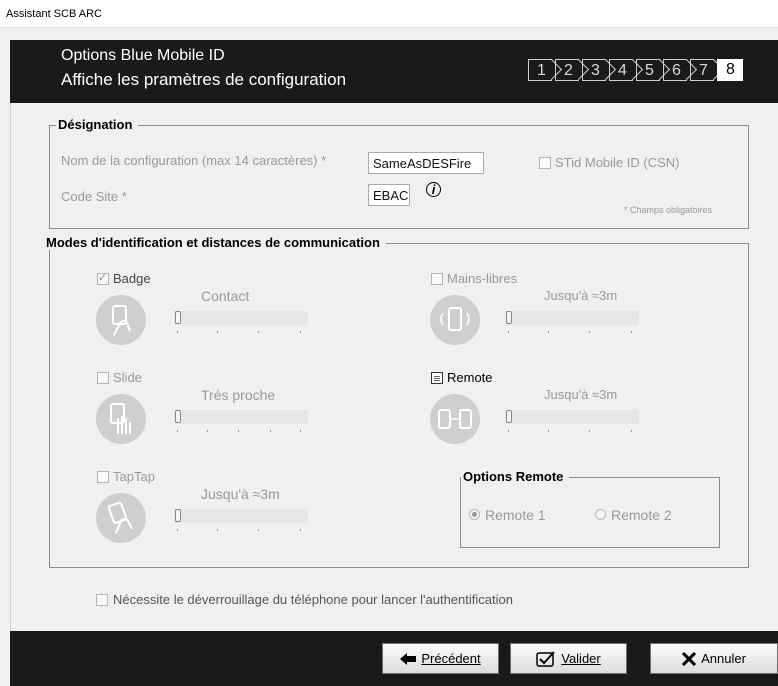  I want to click on remote-2-radio, so click(600, 514).